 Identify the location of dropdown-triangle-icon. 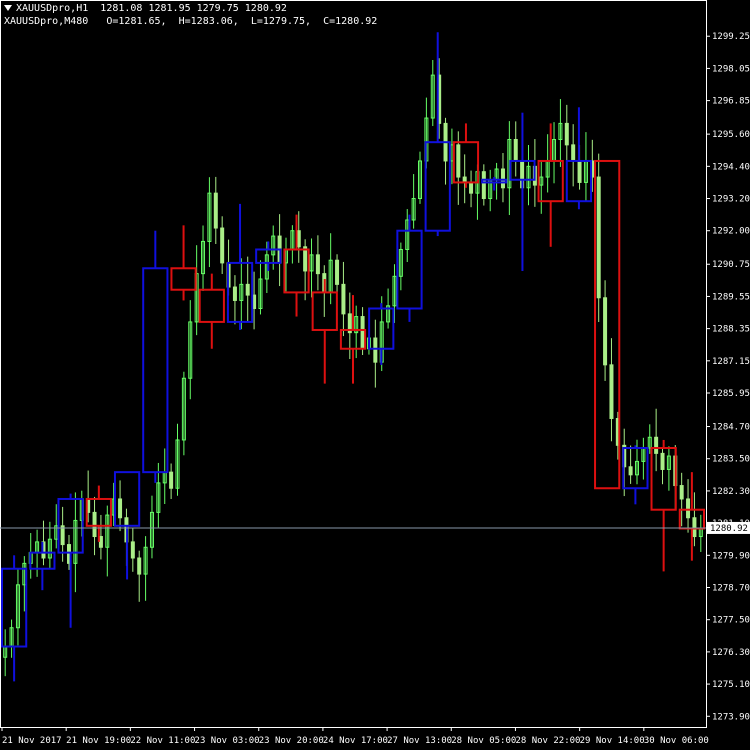
(8, 8).